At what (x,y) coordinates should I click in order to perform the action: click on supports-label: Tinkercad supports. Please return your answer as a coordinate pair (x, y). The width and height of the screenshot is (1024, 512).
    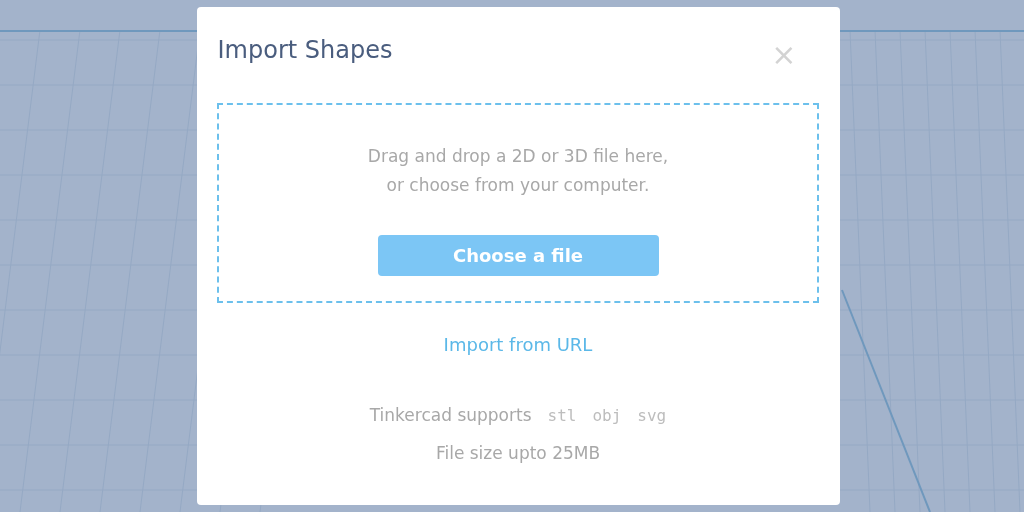
    Looking at the image, I should click on (450, 415).